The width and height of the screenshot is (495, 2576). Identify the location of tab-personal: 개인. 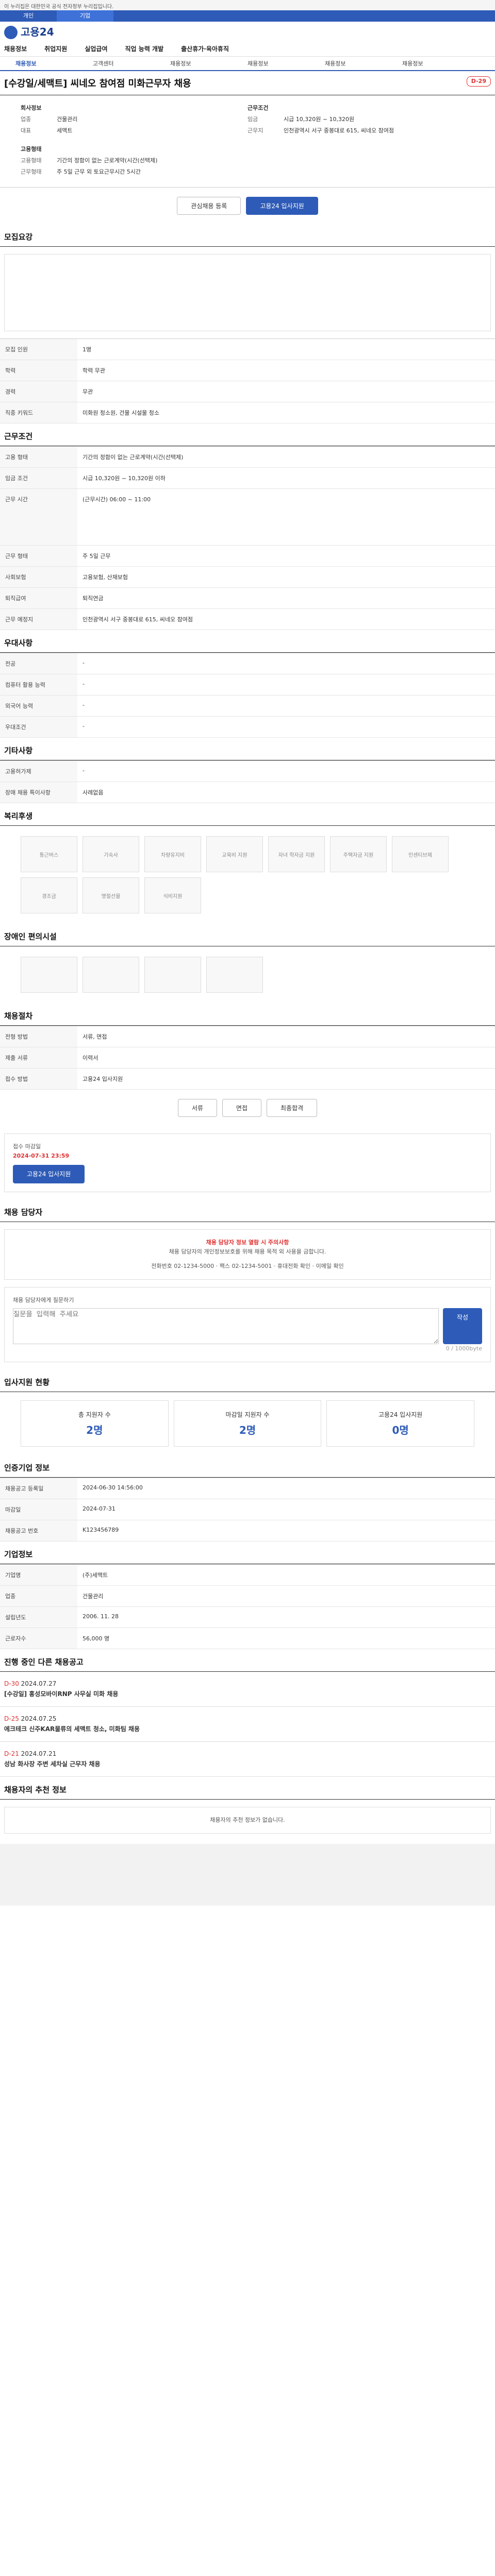
(28, 16).